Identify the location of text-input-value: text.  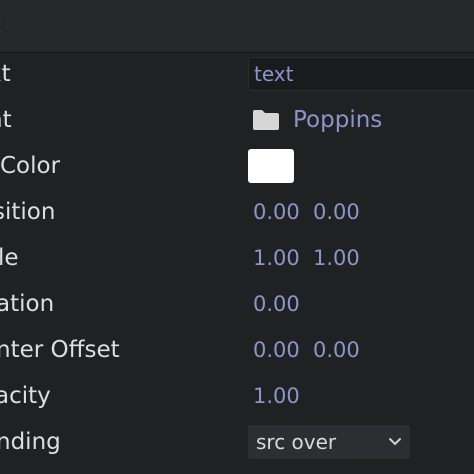
(274, 74).